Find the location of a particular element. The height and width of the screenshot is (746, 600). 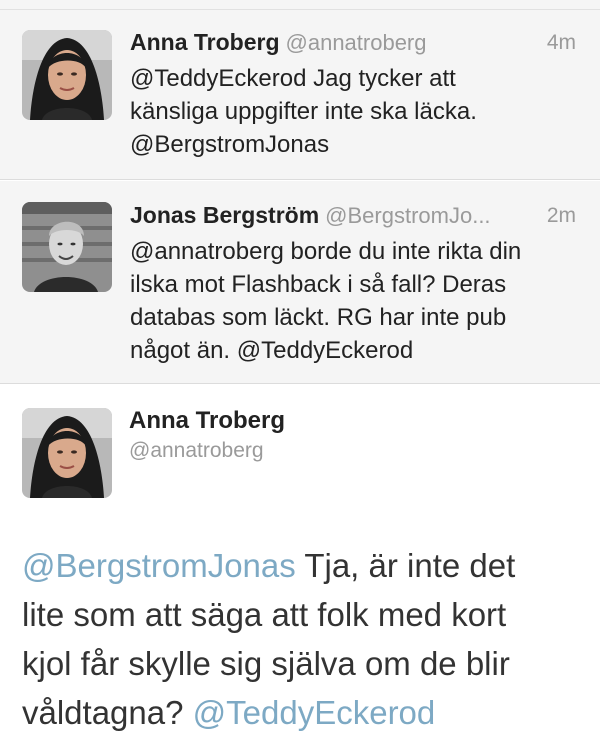

mention-link: @BergstromJonas is located at coordinates (159, 565).